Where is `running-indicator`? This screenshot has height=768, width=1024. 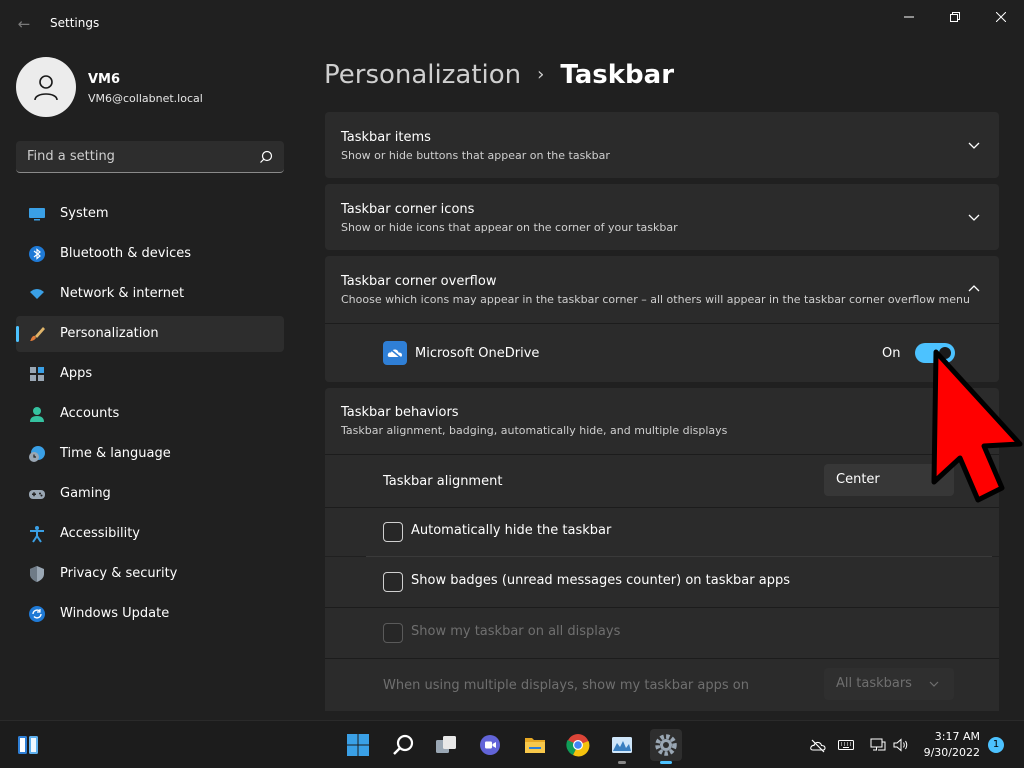
running-indicator is located at coordinates (622, 762).